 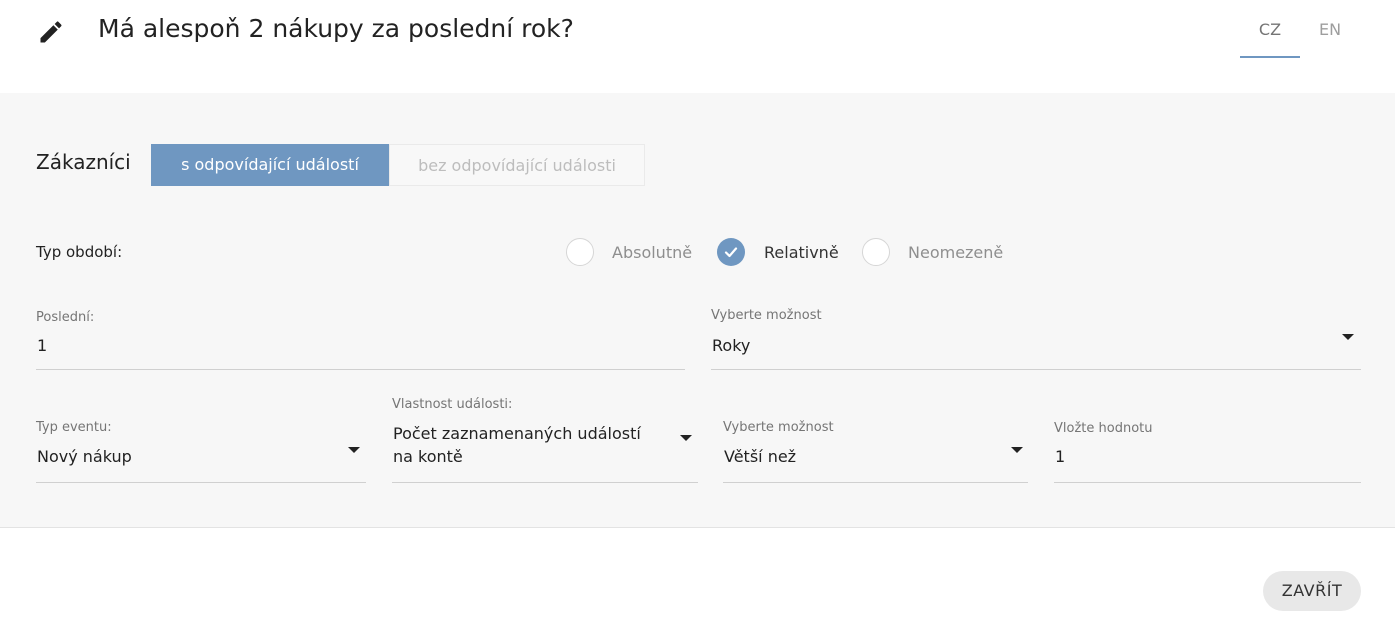 What do you see at coordinates (428, 456) in the screenshot?
I see `event-property-select-value-line2: na kontě` at bounding box center [428, 456].